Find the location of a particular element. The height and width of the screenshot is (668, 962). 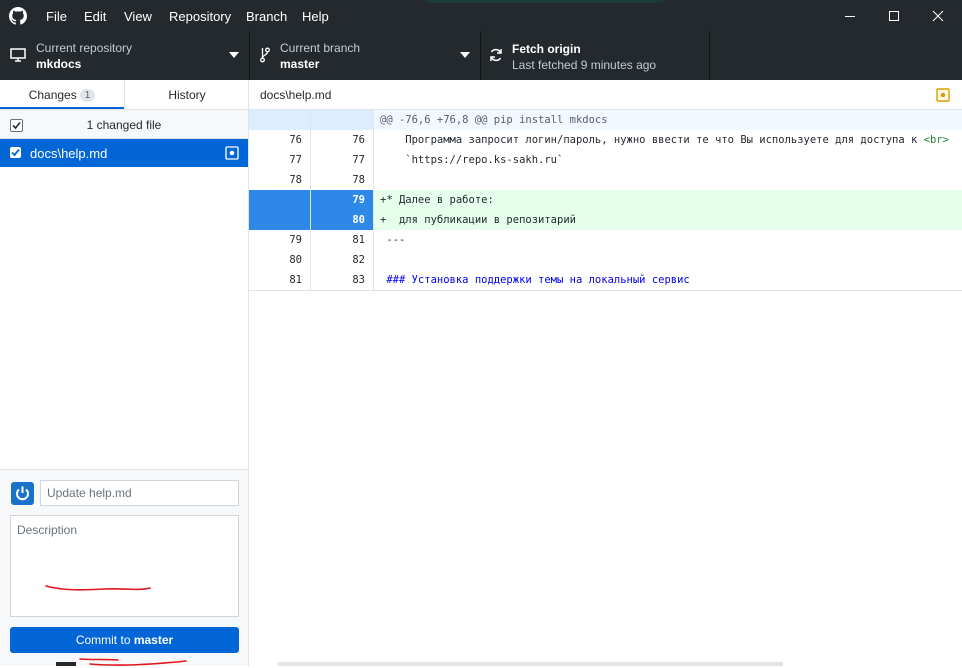

commit-button: Commit to master is located at coordinates (124, 640).